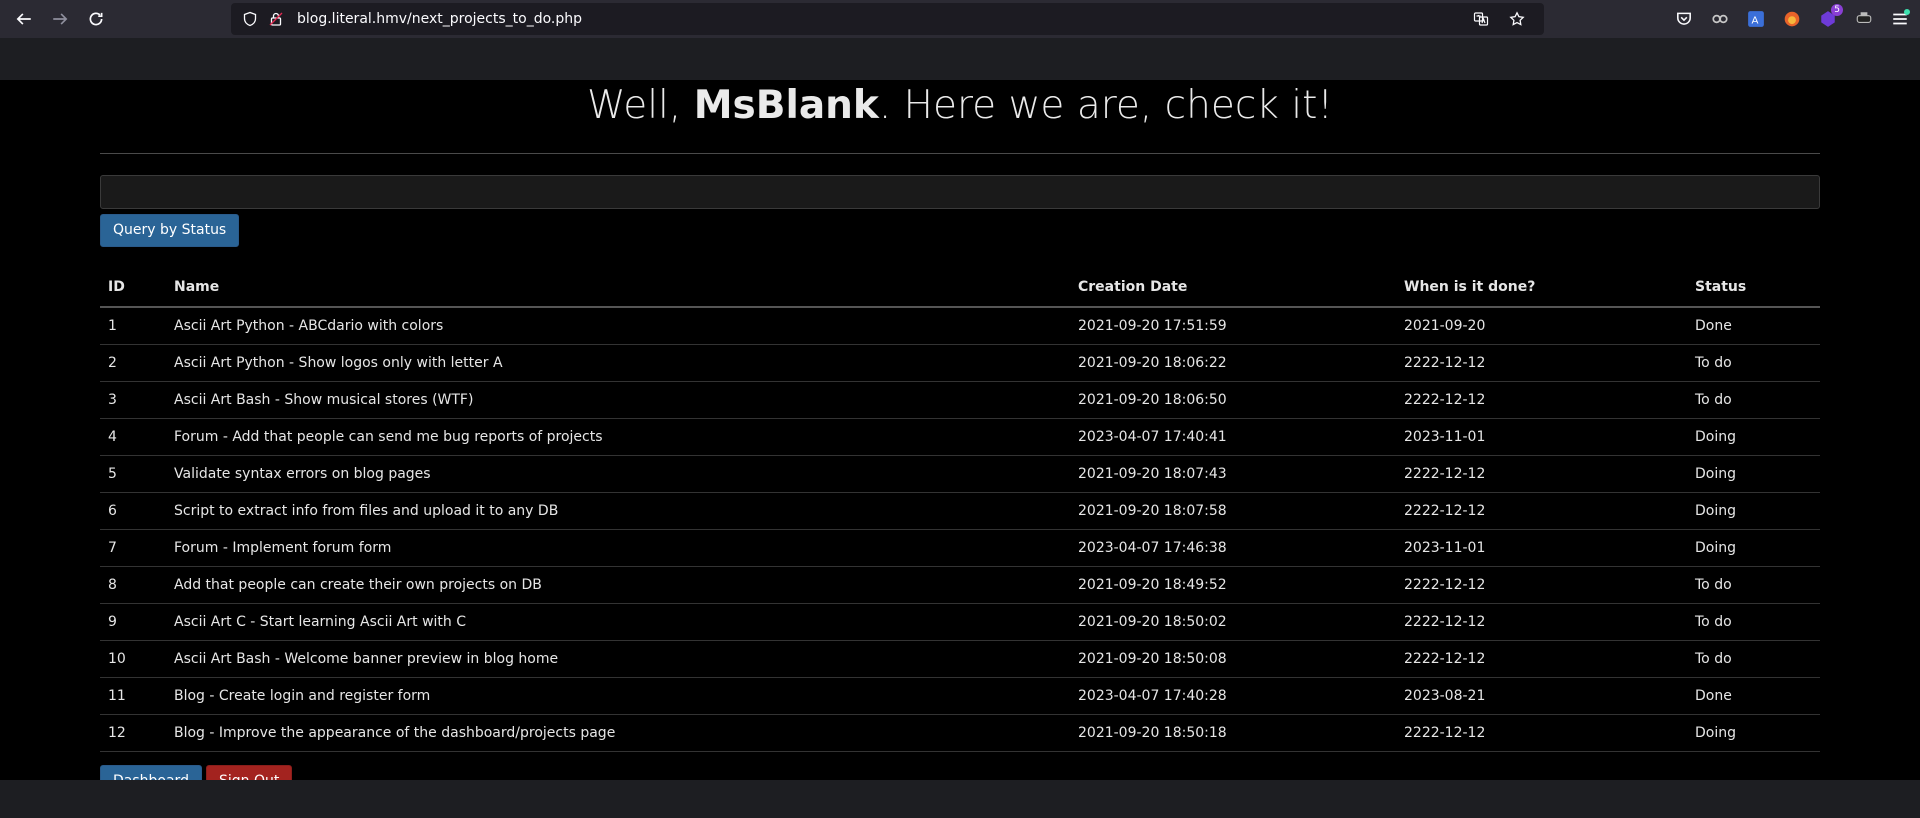  Describe the element at coordinates (250, 19) in the screenshot. I see `shield-icon` at that location.